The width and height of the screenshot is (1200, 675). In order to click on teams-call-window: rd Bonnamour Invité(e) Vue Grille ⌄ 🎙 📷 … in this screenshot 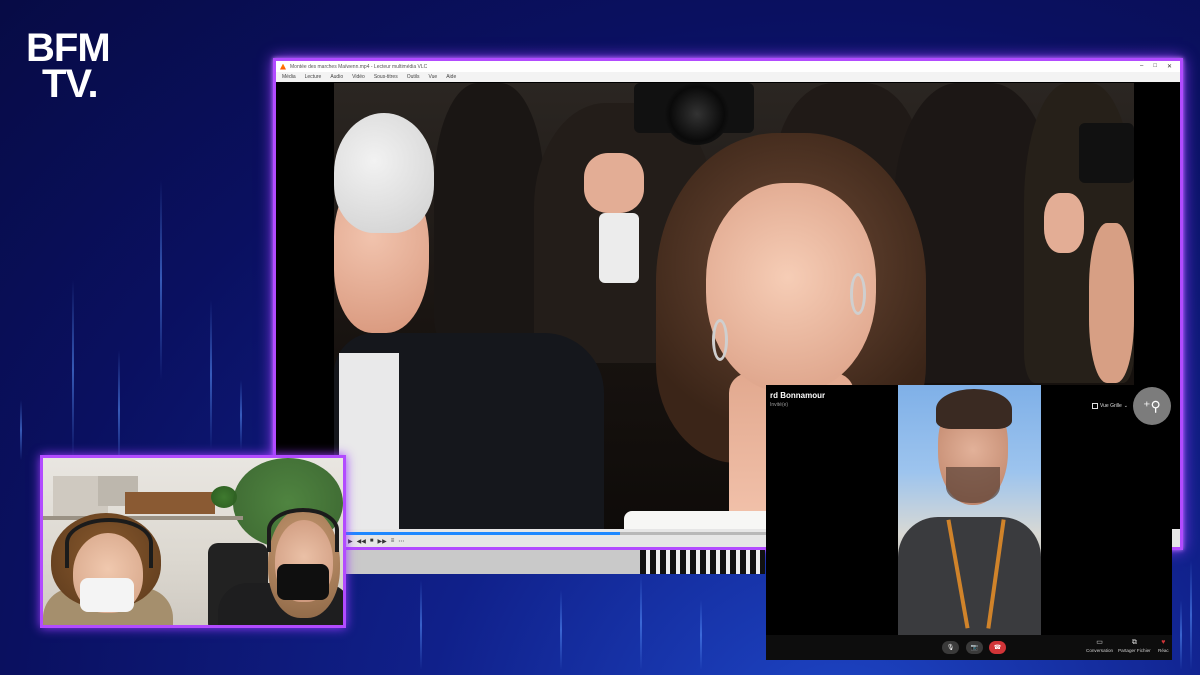, I will do `click(969, 522)`.